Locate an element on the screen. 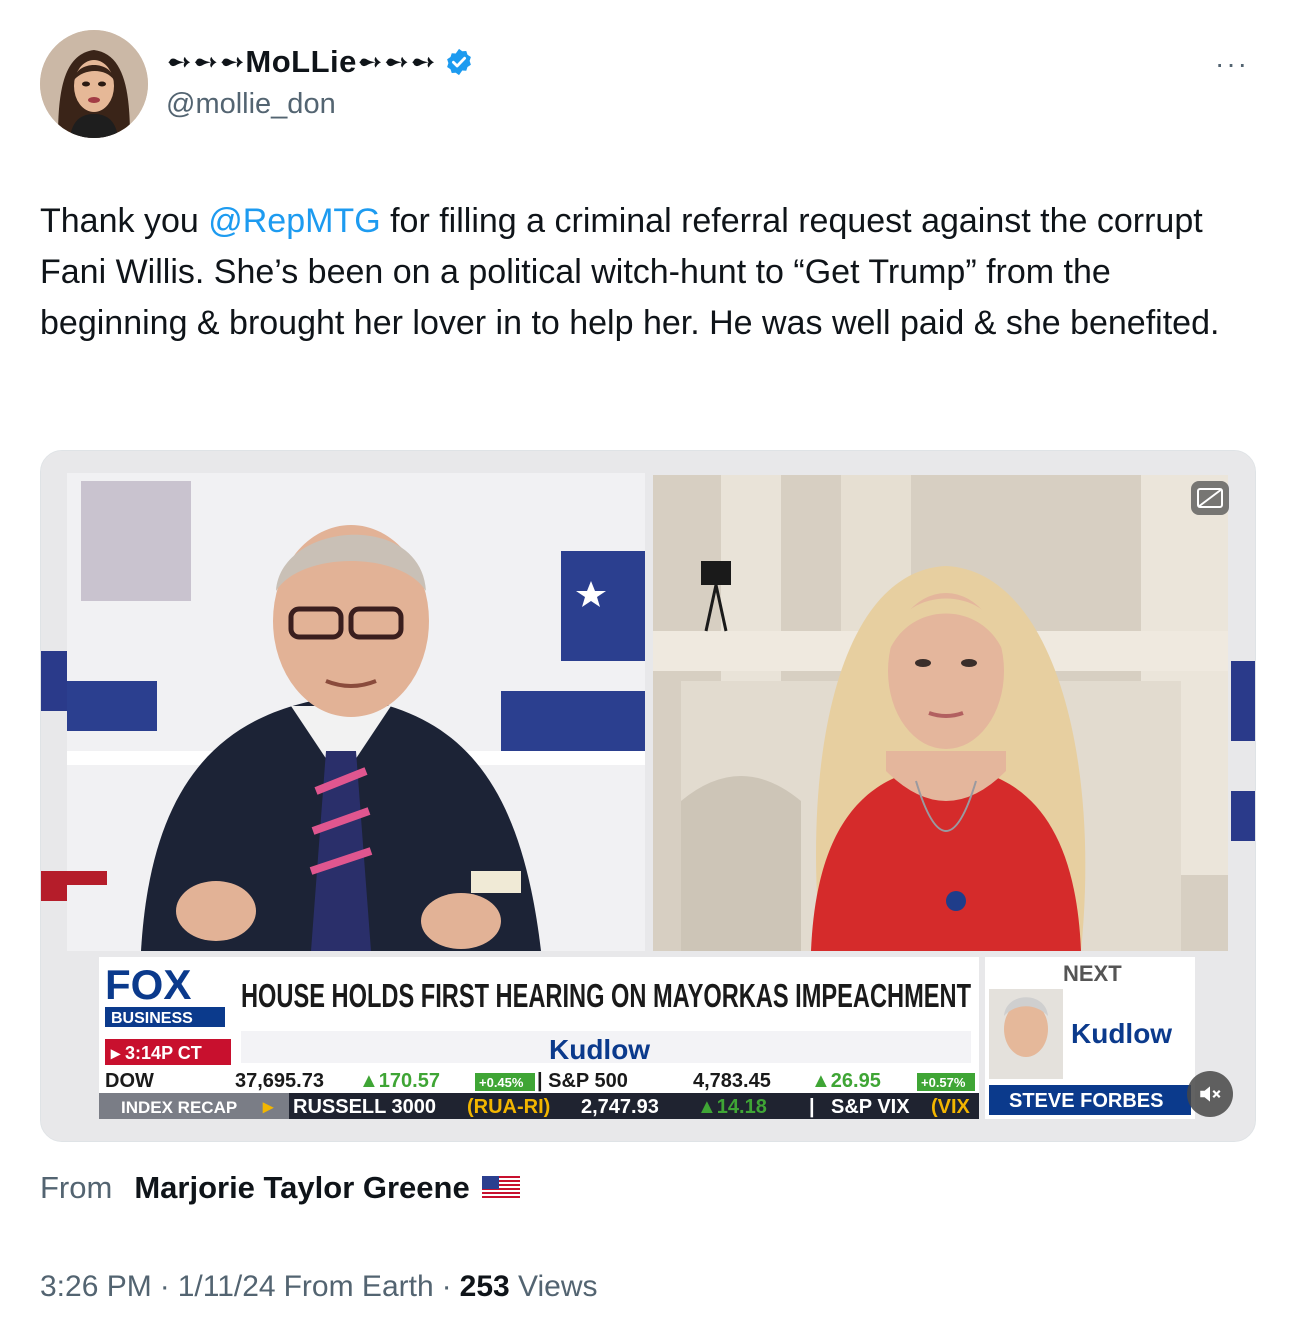 Image resolution: width=1291 pixels, height=1336 pixels. next-show: Kudlow is located at coordinates (1121, 1033).